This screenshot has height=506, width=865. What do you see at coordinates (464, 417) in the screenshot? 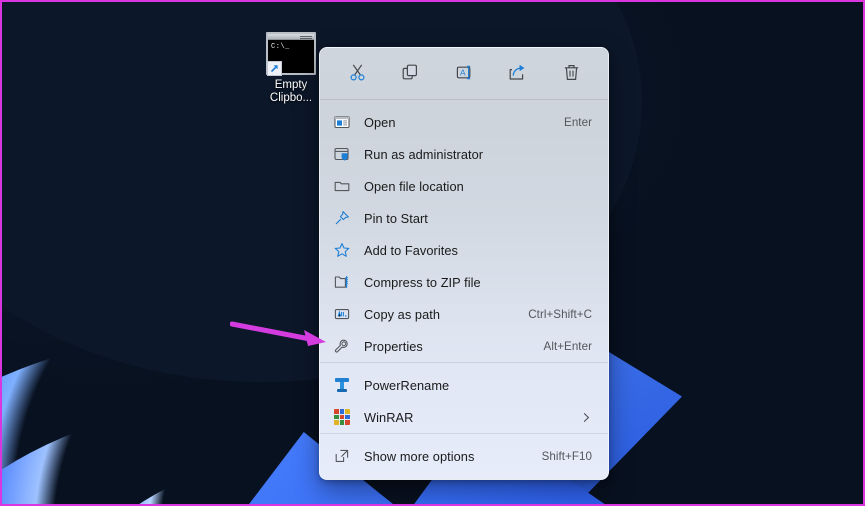
I see `menu-item-winrar: WinRAR` at bounding box center [464, 417].